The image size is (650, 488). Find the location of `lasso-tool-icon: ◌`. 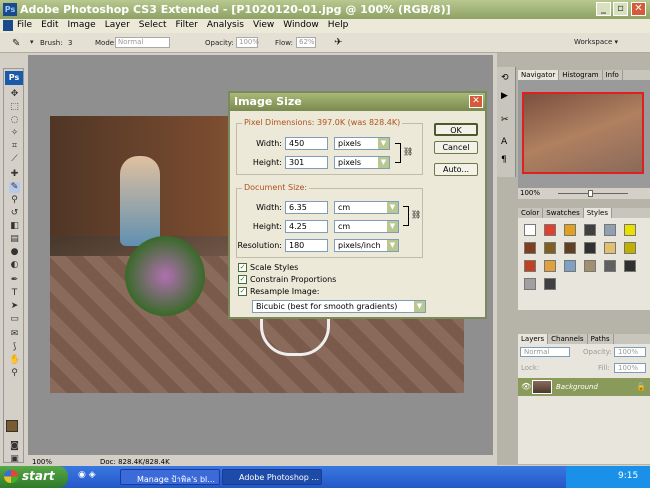

lasso-tool-icon: ◌ is located at coordinates (14, 120).